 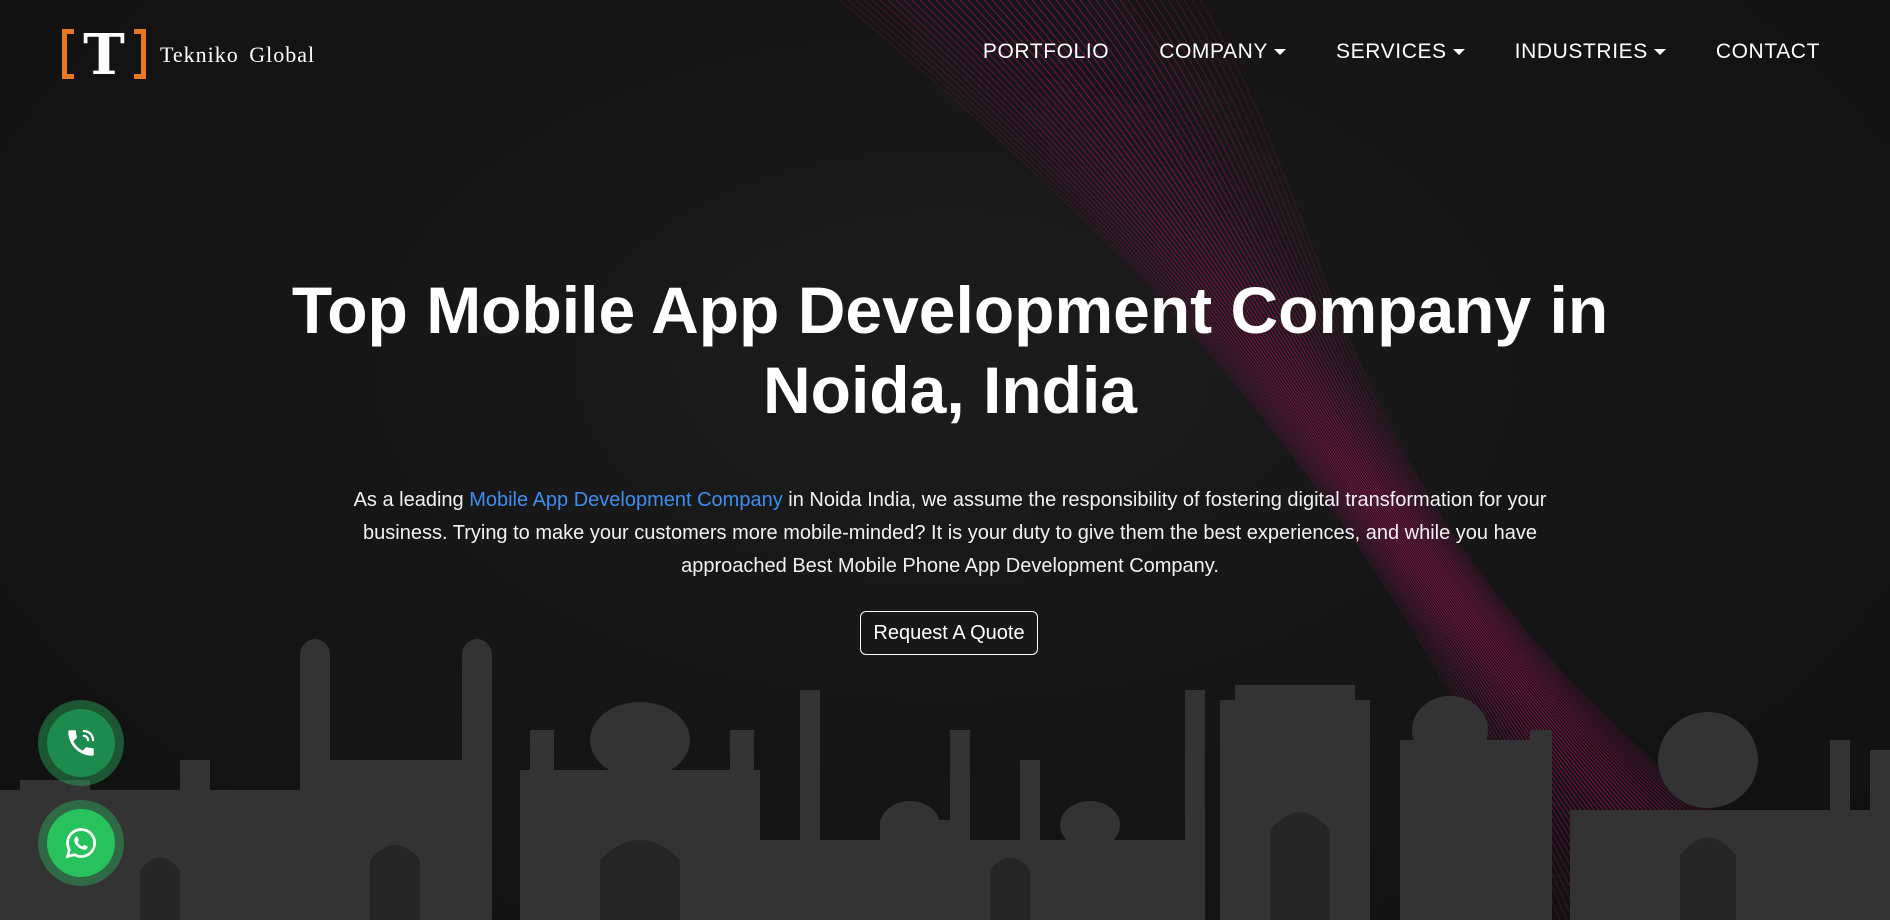 What do you see at coordinates (411, 500) in the screenshot?
I see `hero-desc-intro: As a leading` at bounding box center [411, 500].